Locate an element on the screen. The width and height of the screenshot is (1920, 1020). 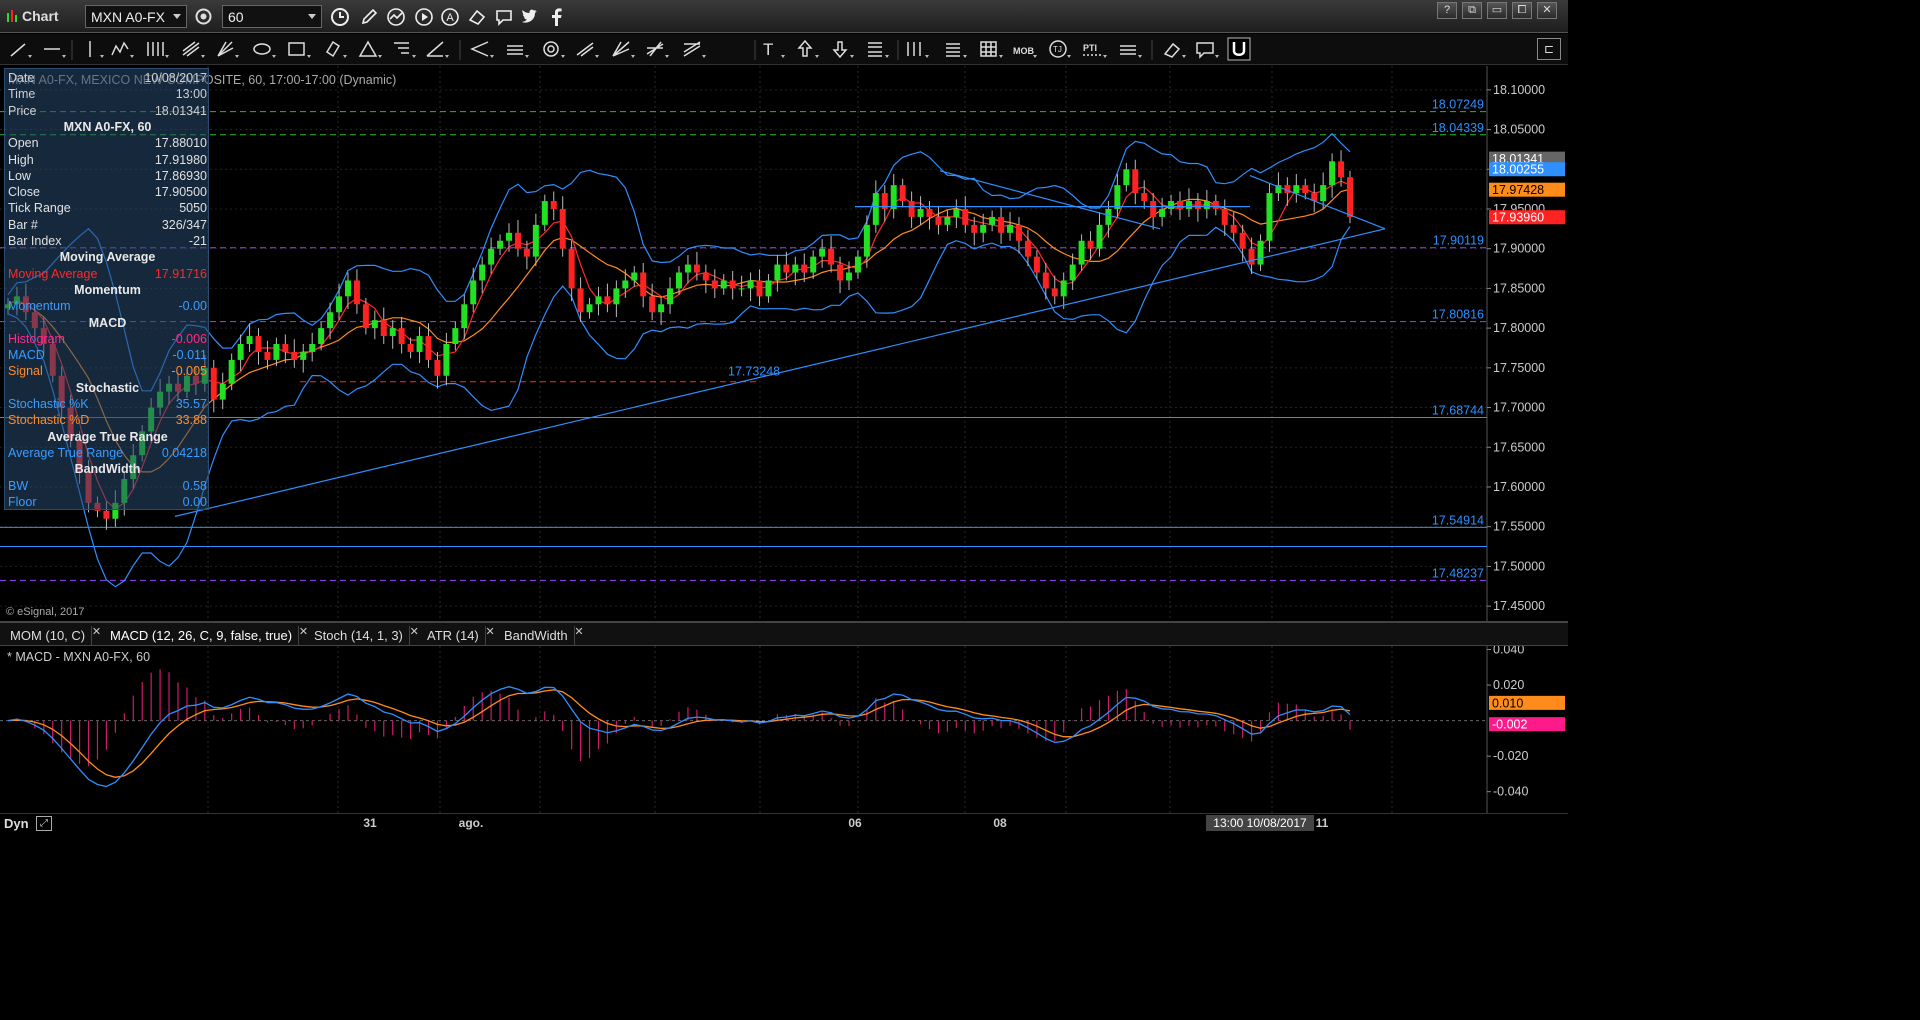
arrow-up-tool is located at coordinates (808, 48).